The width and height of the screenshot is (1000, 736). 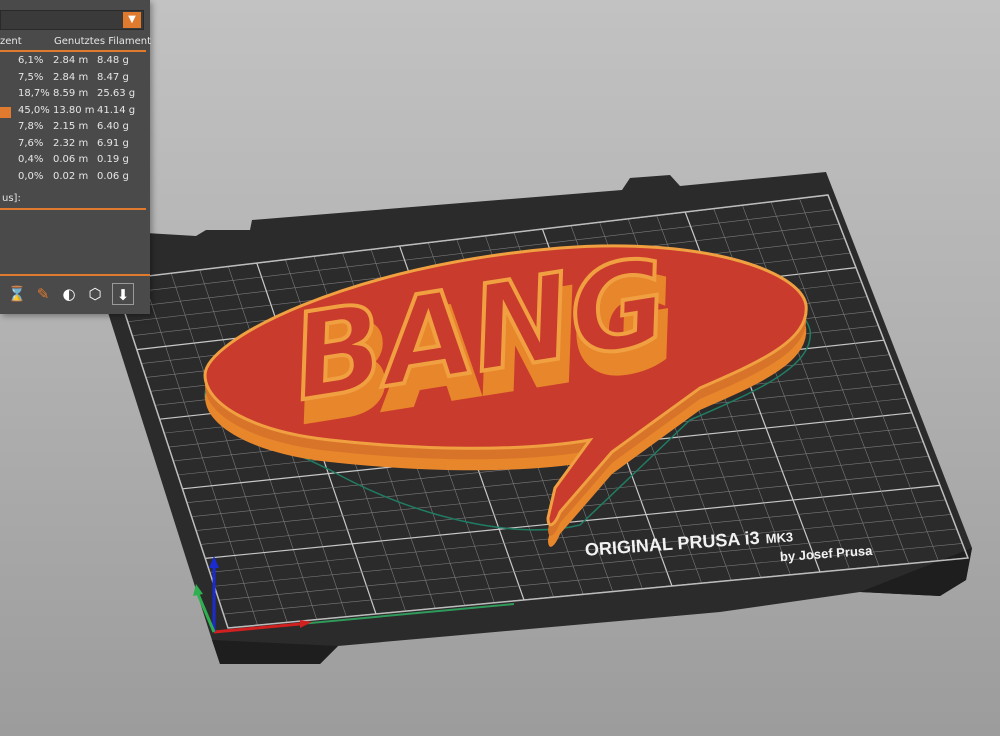 I want to click on stats-row: 0,0% 0.02 m 0.06 g, so click(x=75, y=179).